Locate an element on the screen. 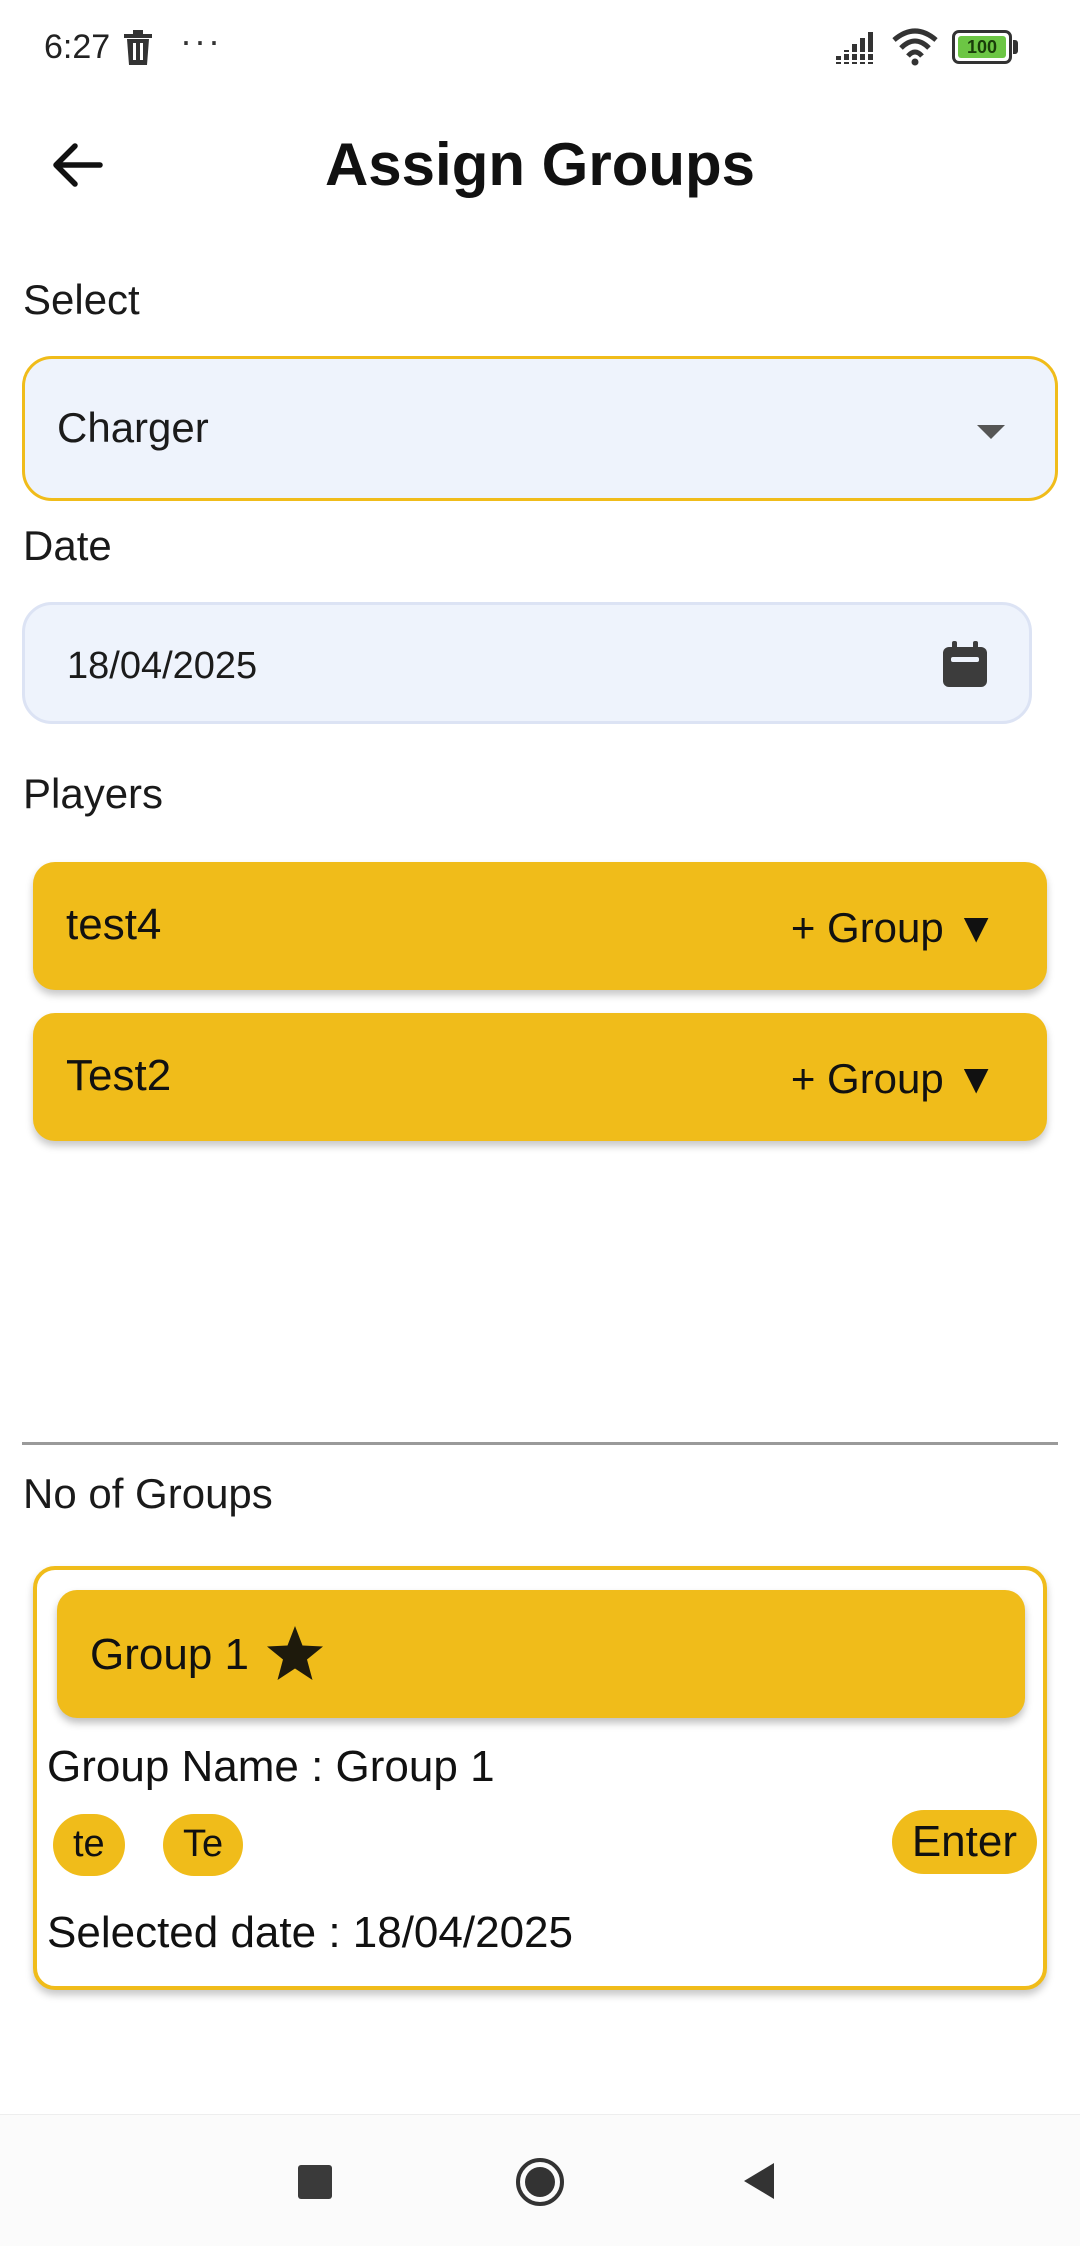  recents-icon is located at coordinates (315, 2182).